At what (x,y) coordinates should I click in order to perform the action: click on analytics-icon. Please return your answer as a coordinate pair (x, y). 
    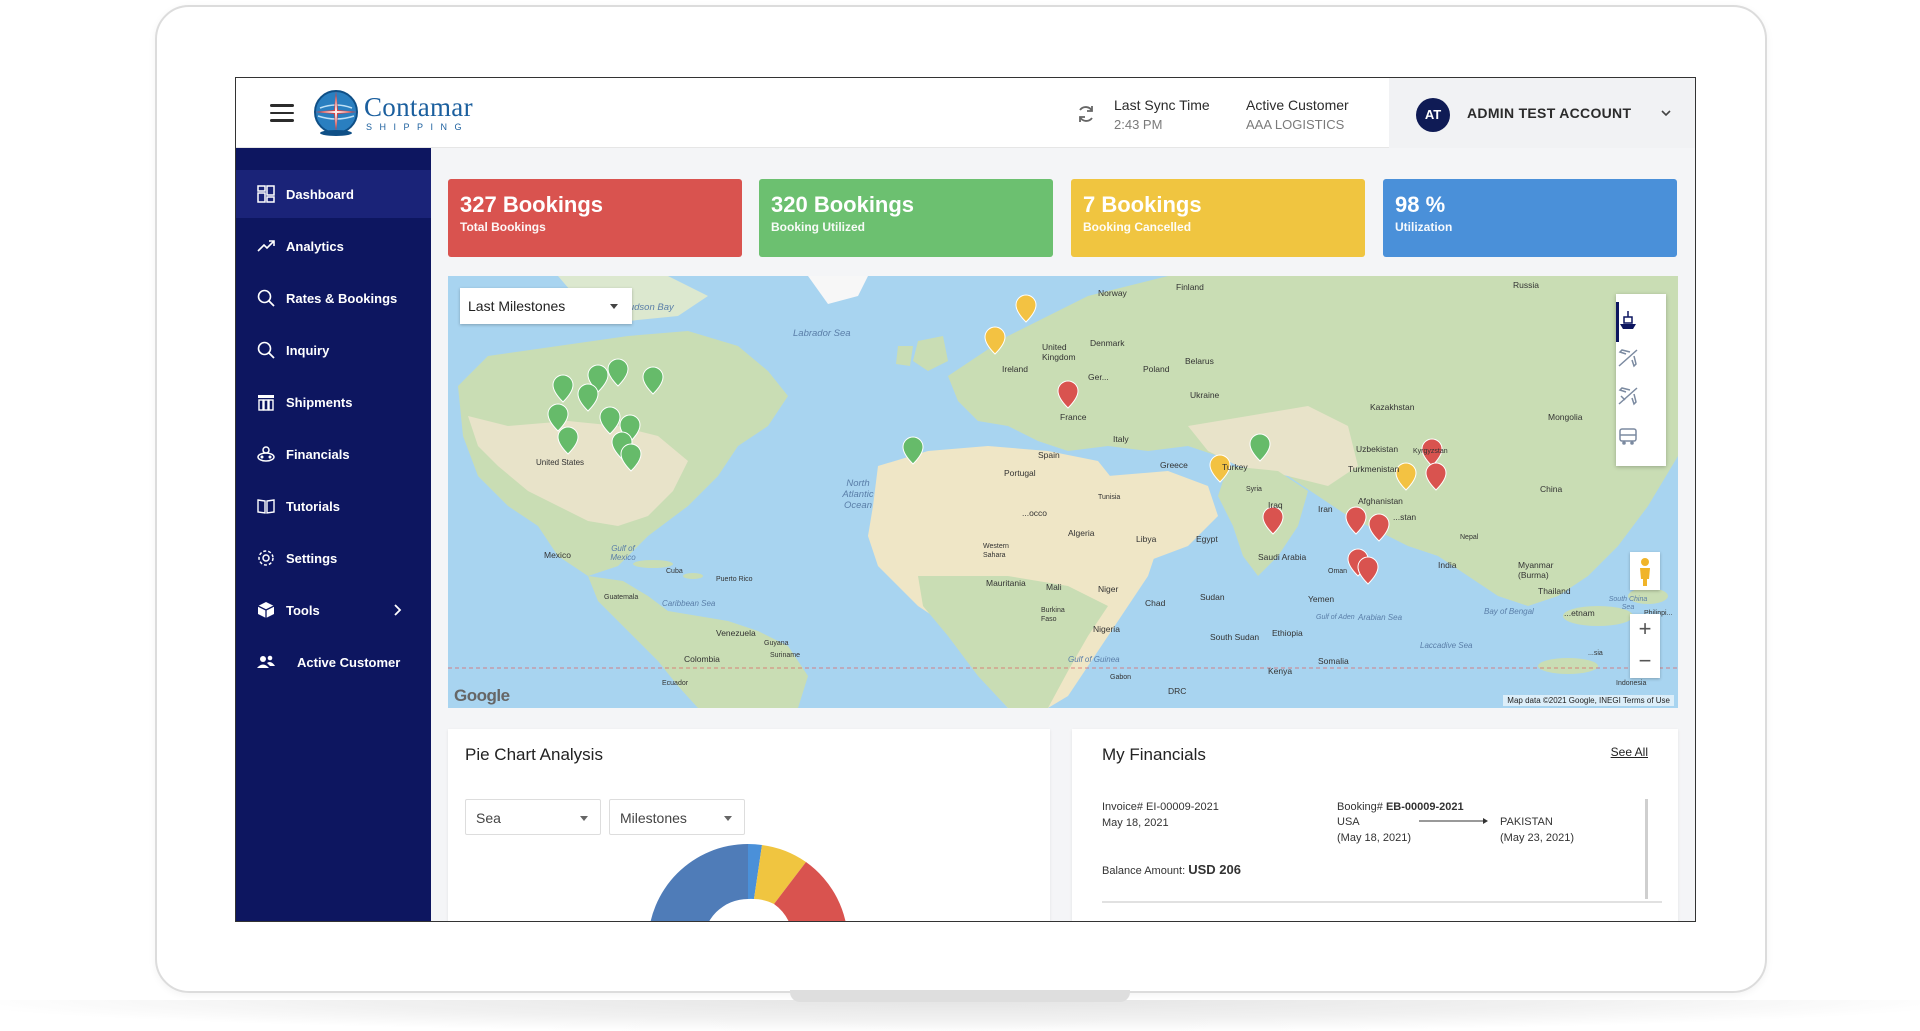
    Looking at the image, I should click on (266, 246).